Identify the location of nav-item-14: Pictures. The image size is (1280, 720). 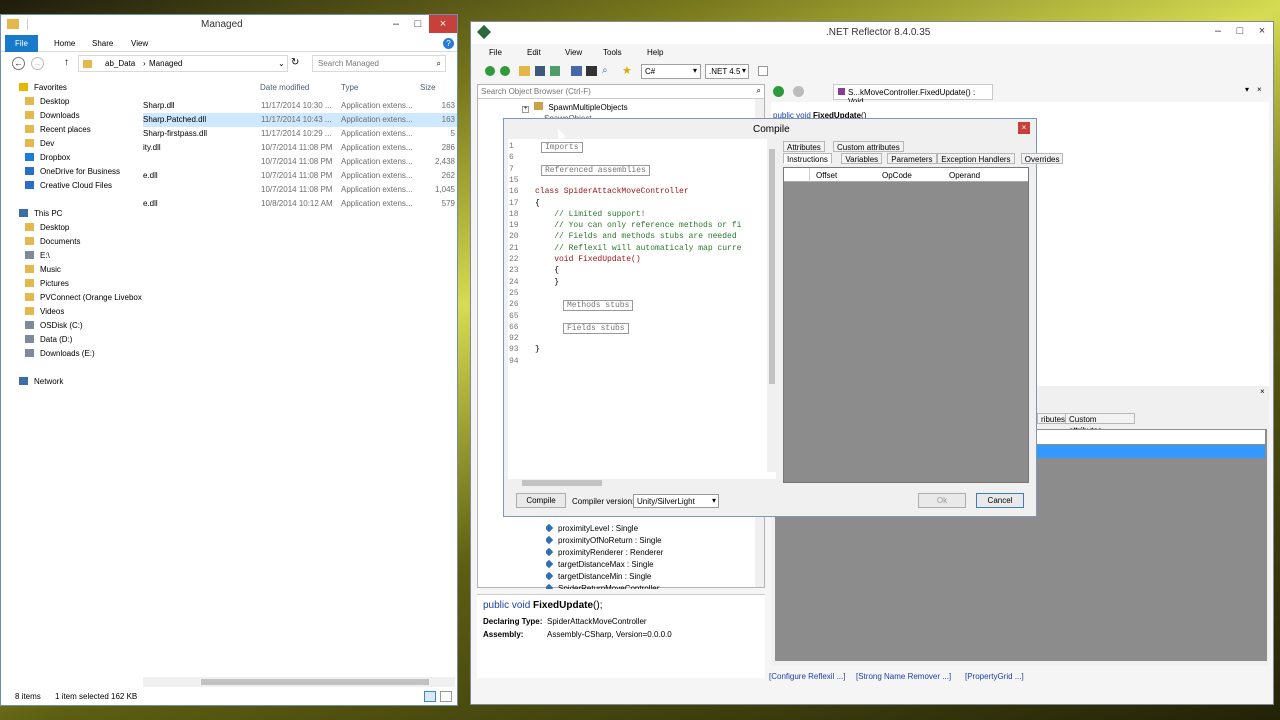
(47, 284).